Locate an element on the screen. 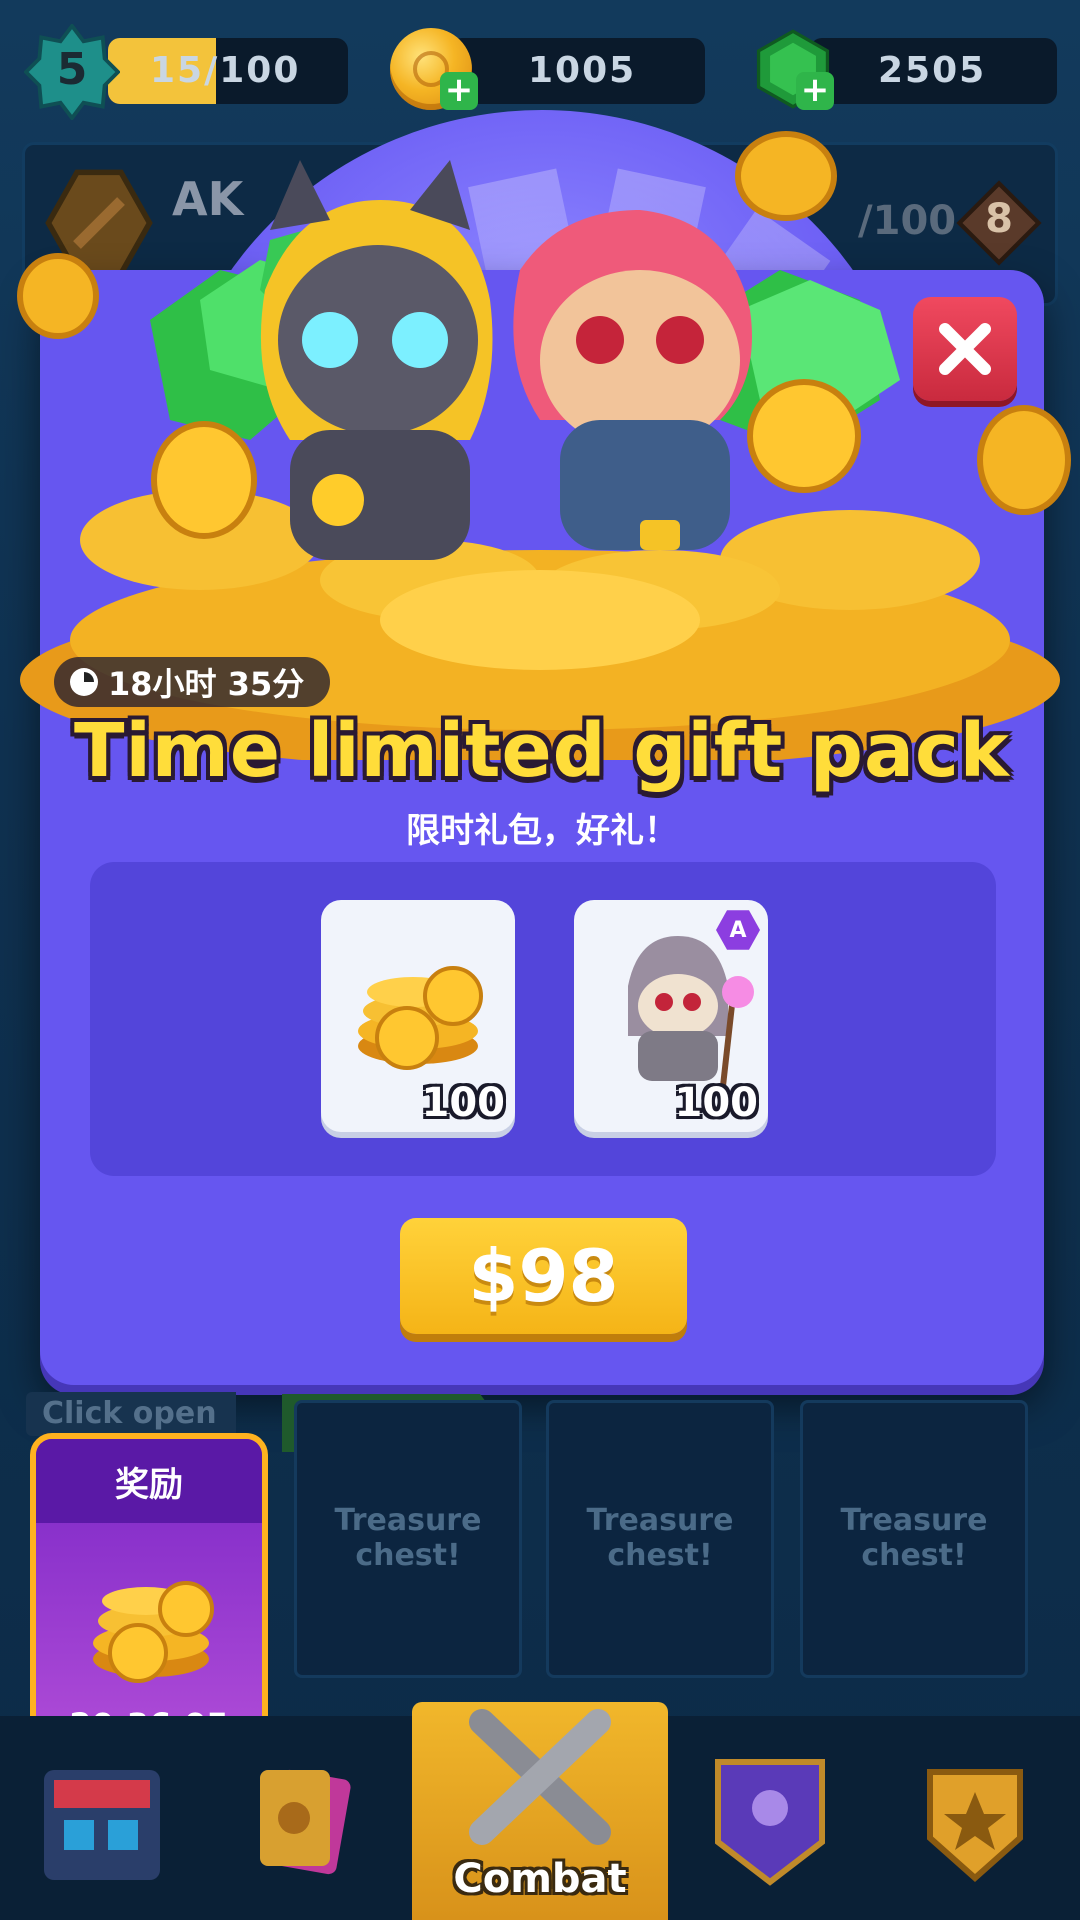 The height and width of the screenshot is (1920, 1080). social-shield-icon is located at coordinates (770, 1822).